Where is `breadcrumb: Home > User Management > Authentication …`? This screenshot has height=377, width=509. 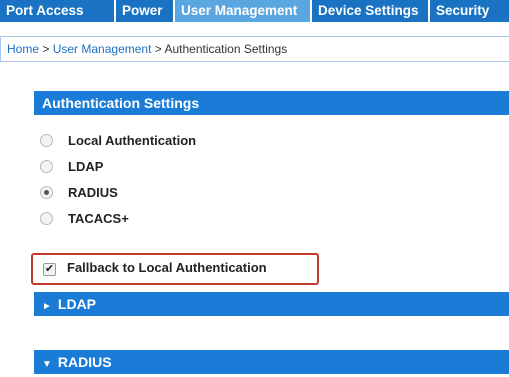 breadcrumb: Home > User Management > Authentication … is located at coordinates (254, 49).